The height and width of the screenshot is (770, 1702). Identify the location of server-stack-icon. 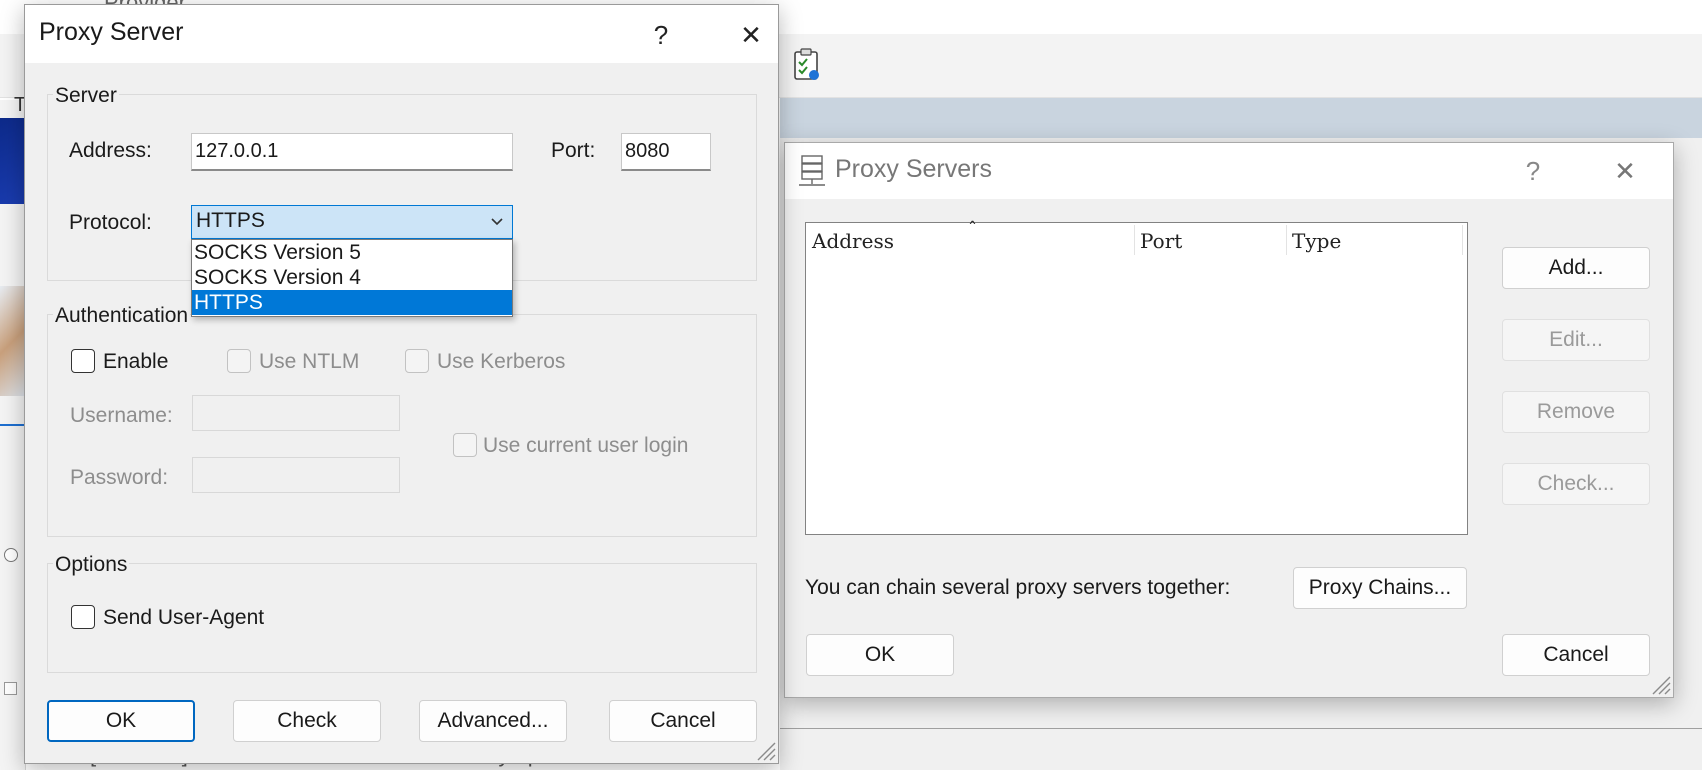
(812, 170).